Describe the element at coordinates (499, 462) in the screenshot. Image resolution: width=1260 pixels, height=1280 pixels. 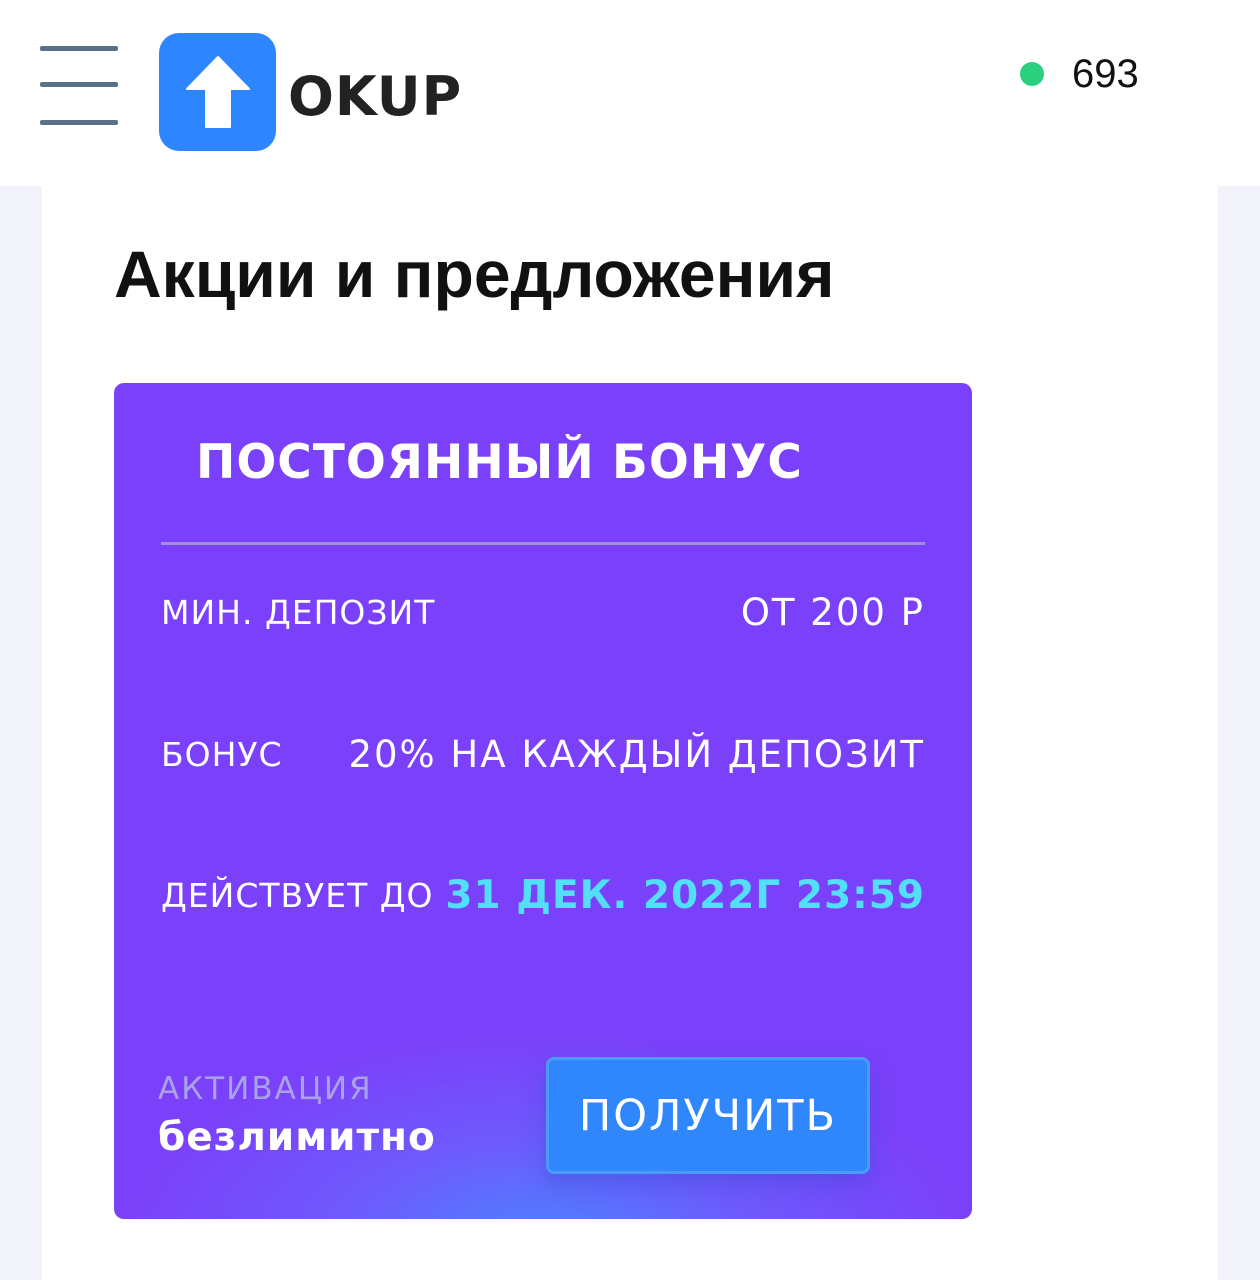
I see `promo-title: ПОСТОЯННЫЙ БОНУС` at that location.